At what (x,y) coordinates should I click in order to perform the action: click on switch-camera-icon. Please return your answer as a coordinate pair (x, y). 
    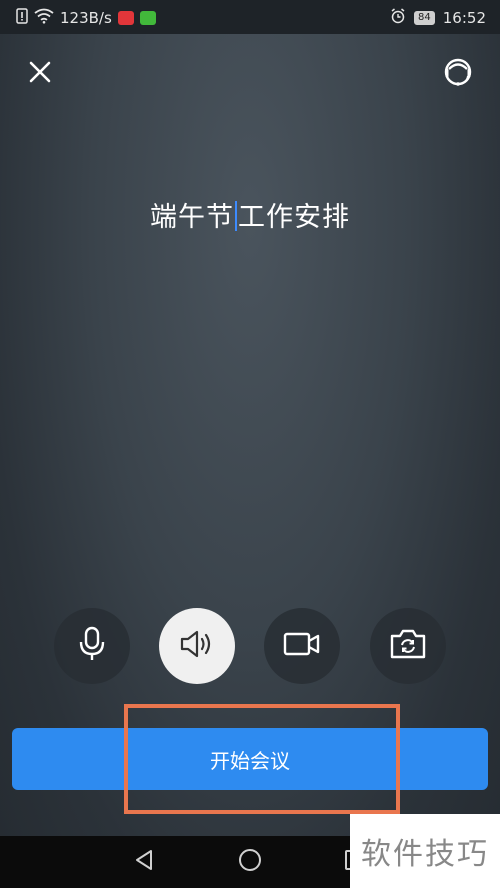
    Looking at the image, I should click on (408, 646).